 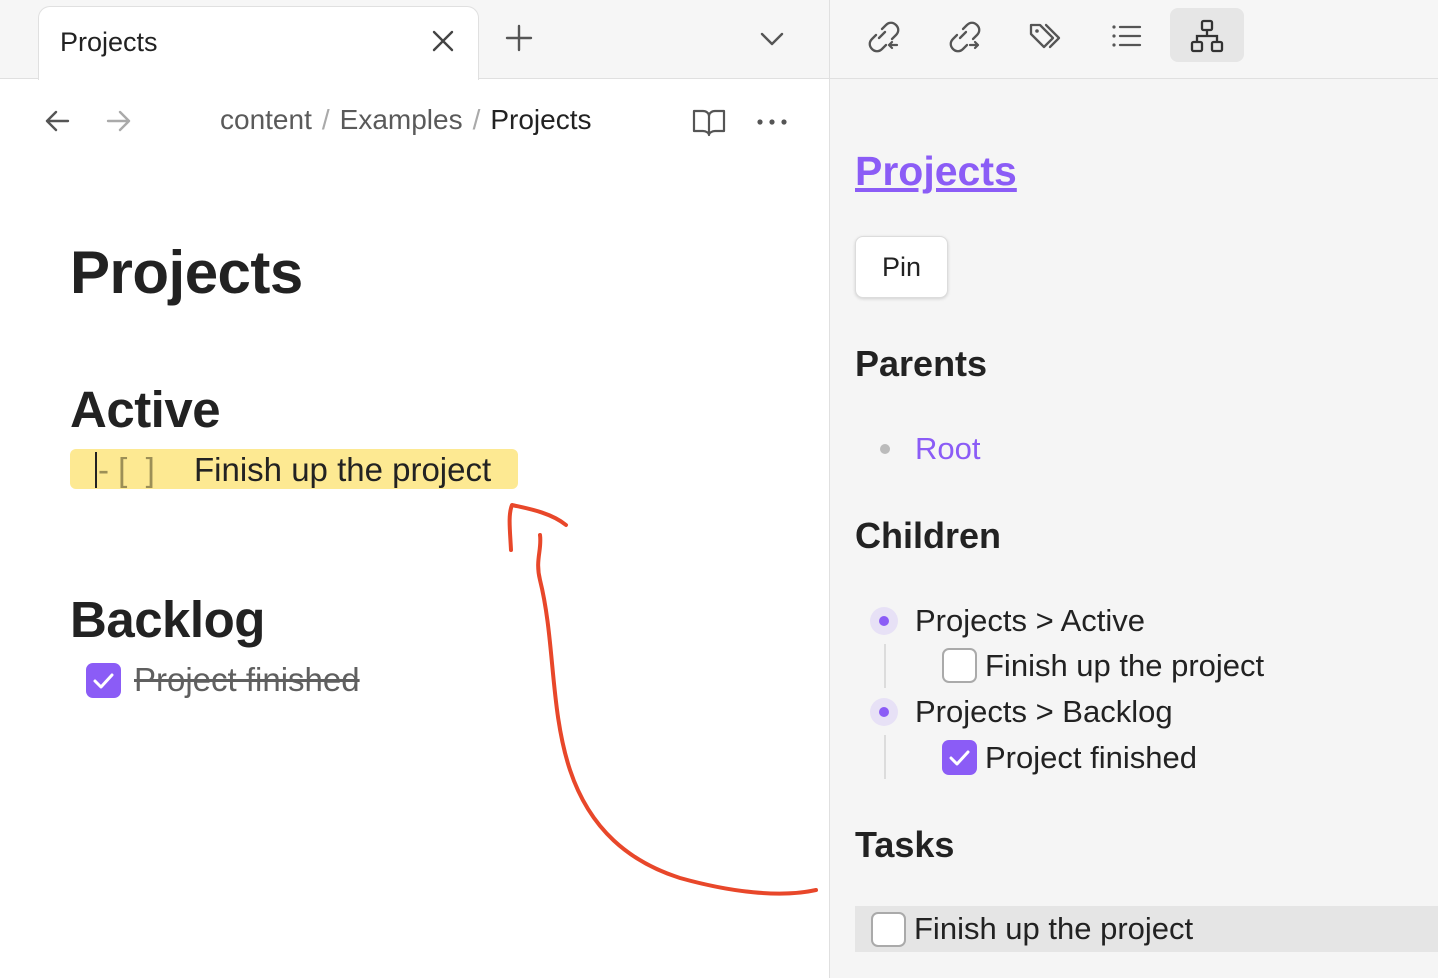 What do you see at coordinates (443, 41) in the screenshot?
I see `close-icon` at bounding box center [443, 41].